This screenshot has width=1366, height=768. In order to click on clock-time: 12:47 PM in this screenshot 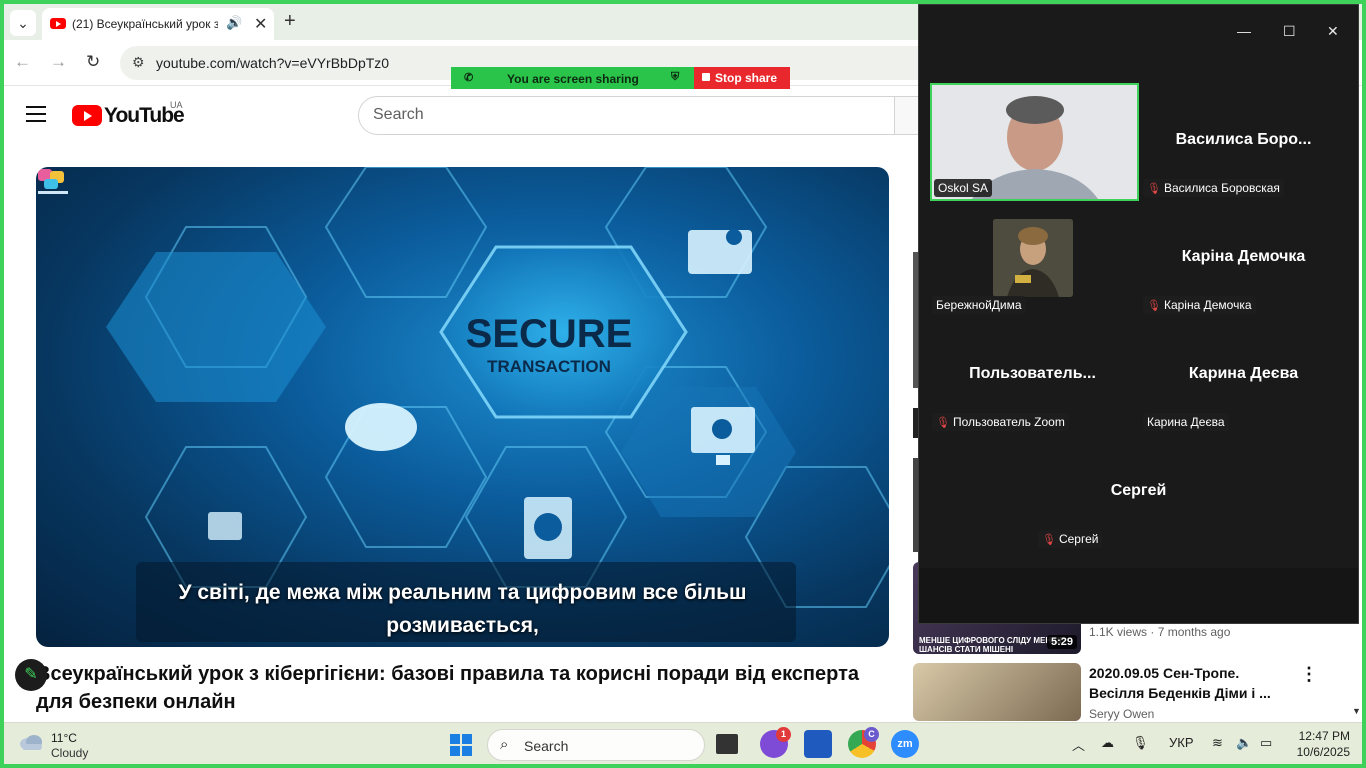, I will do `click(1322, 736)`.